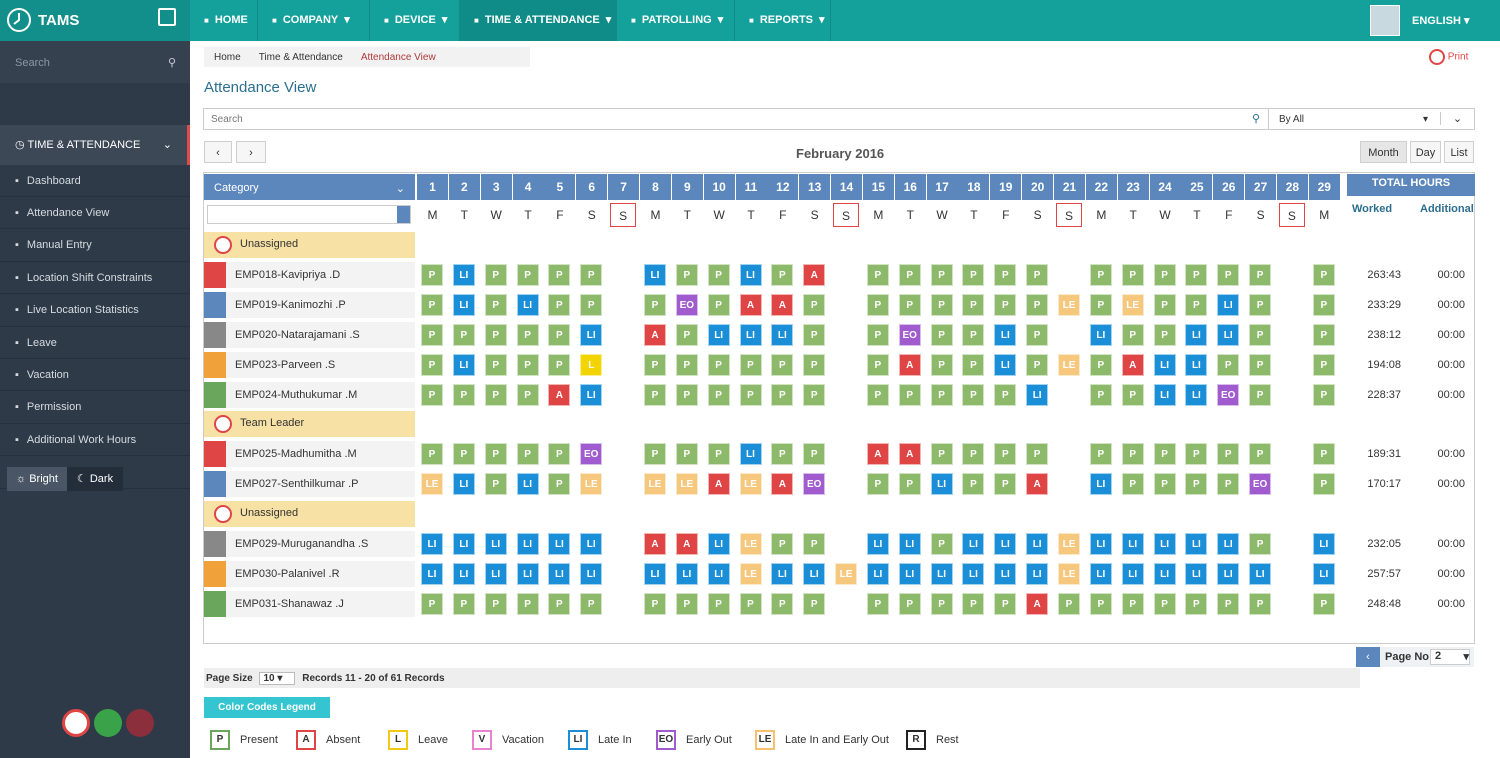 The width and height of the screenshot is (1500, 758). I want to click on compass-icon, so click(76, 723).